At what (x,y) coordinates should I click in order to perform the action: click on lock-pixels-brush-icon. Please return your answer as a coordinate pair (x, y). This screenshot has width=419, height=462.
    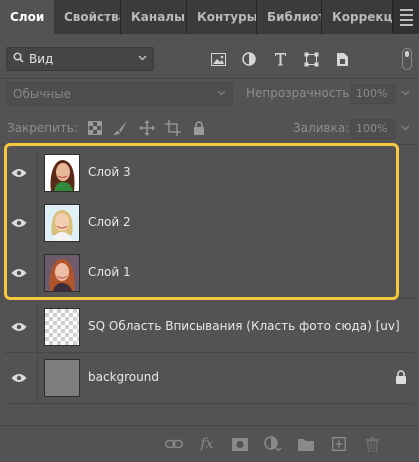
    Looking at the image, I should click on (121, 128).